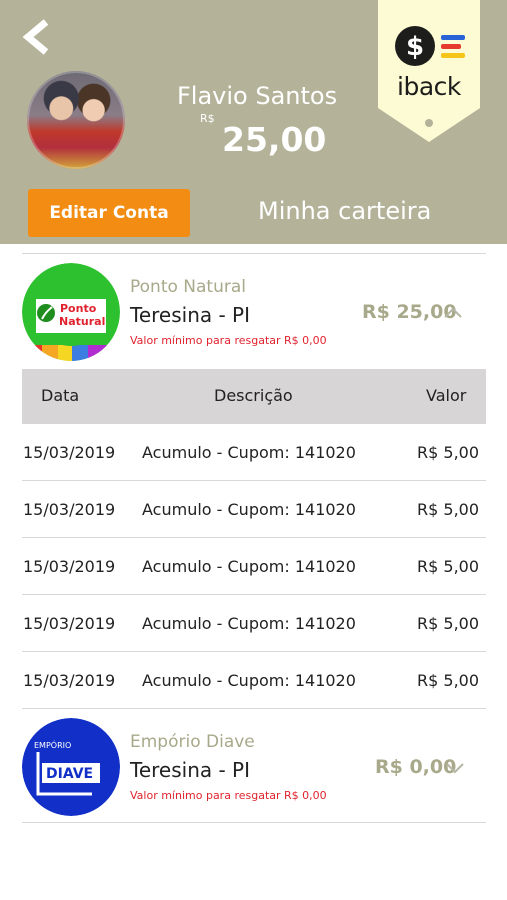 The width and height of the screenshot is (507, 900). What do you see at coordinates (76, 120) in the screenshot?
I see `user-avatar` at bounding box center [76, 120].